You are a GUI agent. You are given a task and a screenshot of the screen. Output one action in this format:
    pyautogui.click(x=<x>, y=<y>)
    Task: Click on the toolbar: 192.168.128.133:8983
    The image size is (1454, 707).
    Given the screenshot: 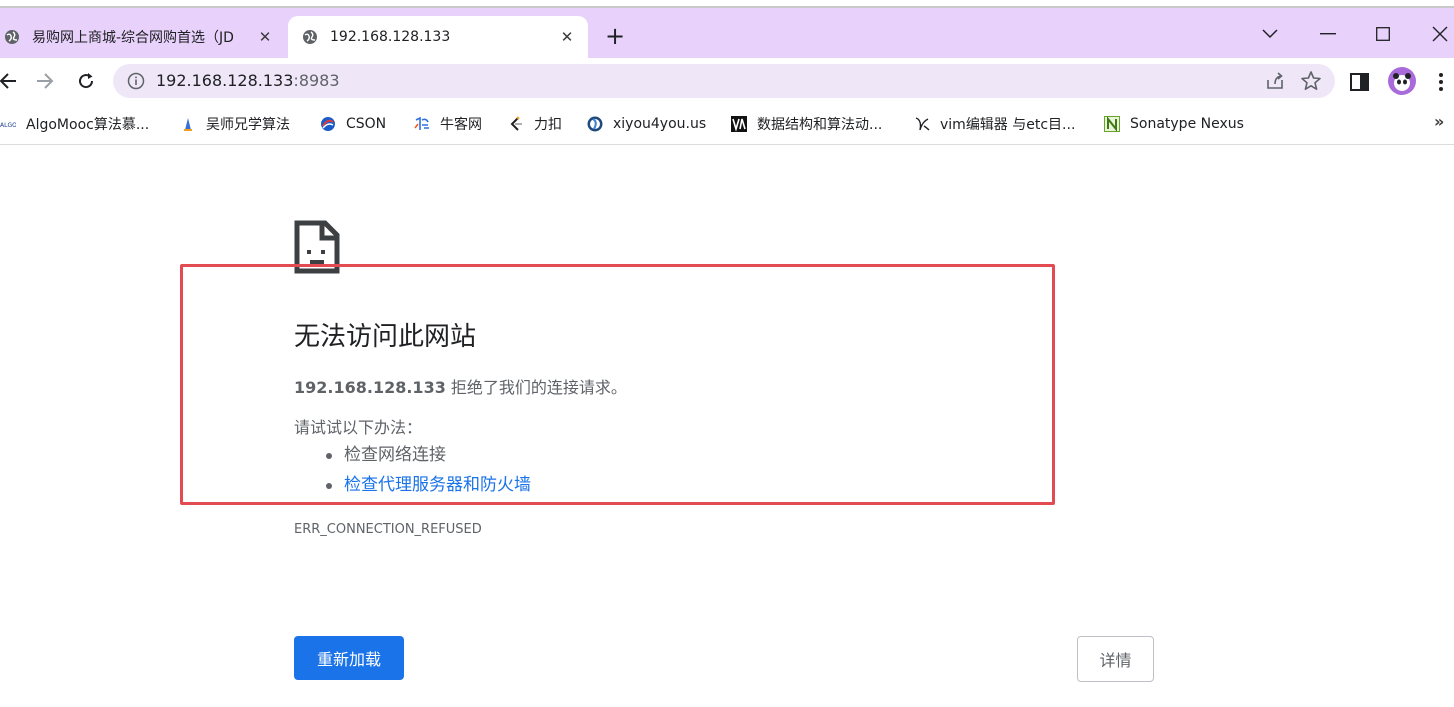 What is the action you would take?
    pyautogui.click(x=727, y=81)
    